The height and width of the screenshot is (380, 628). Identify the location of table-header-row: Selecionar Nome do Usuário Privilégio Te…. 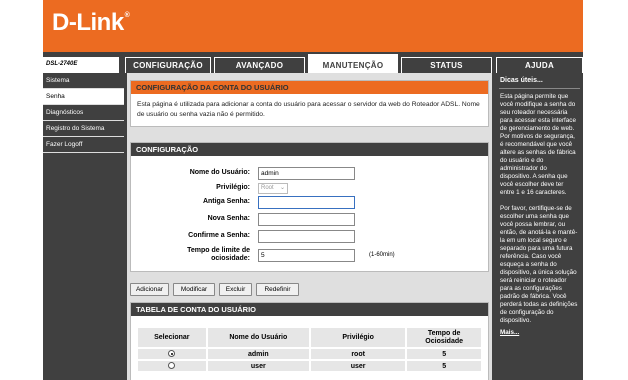
(309, 337).